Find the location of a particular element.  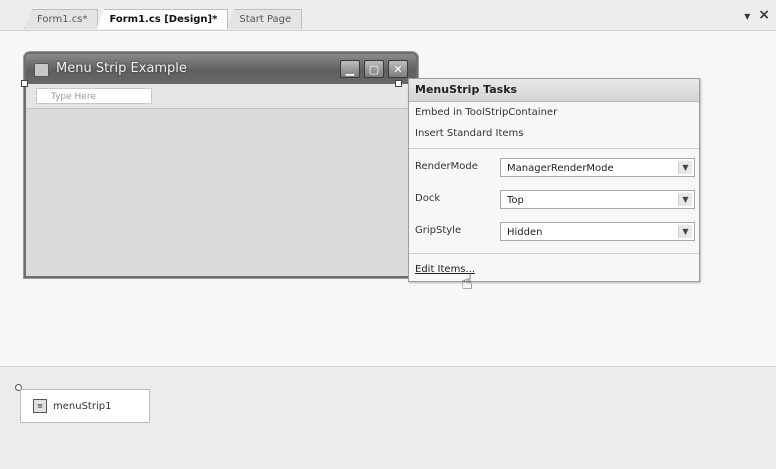

menu-strip: Type Here is located at coordinates (221, 96).